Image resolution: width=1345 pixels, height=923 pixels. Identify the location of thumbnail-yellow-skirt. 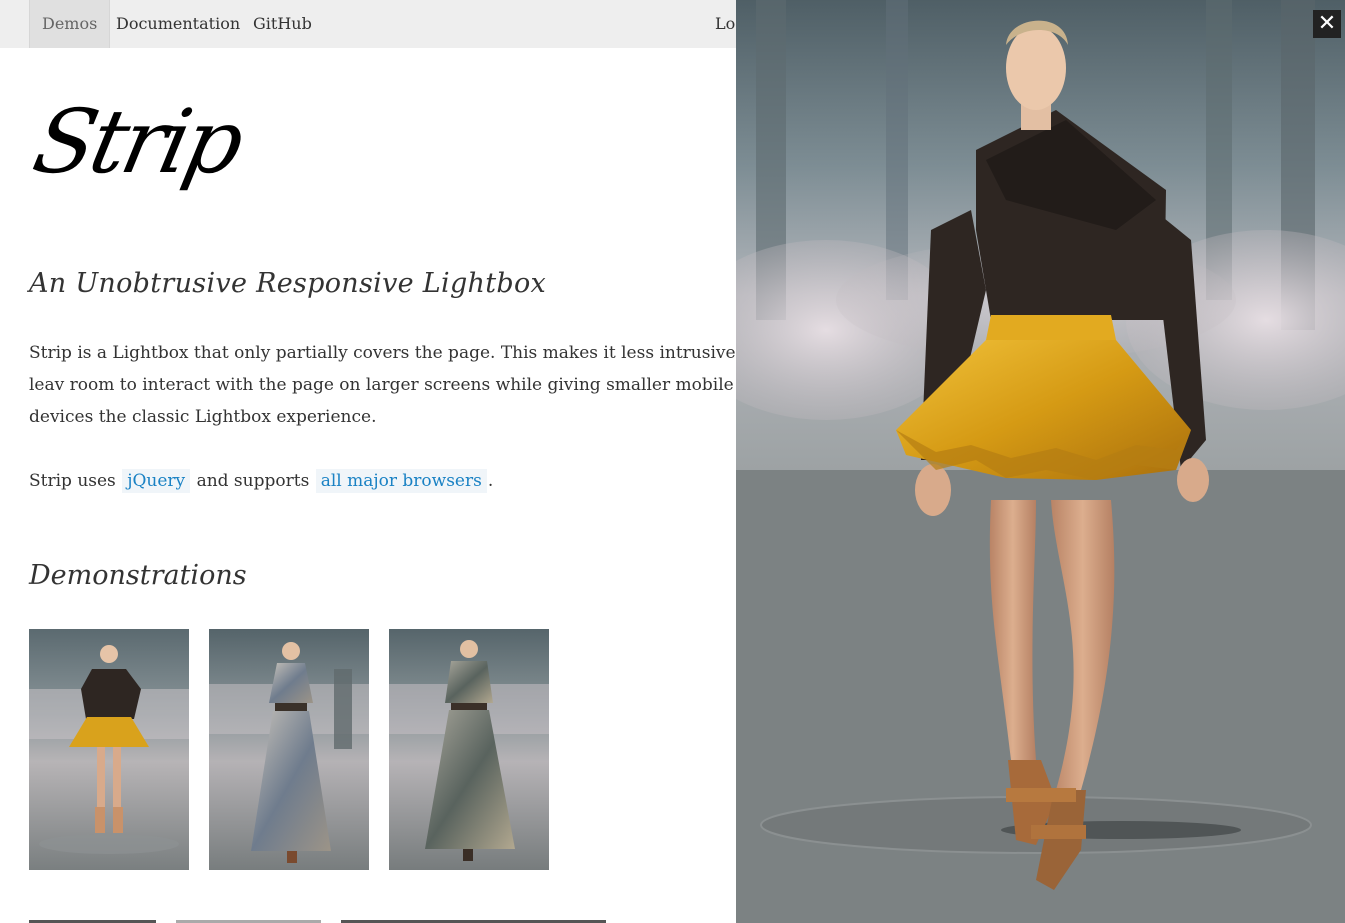
(109, 749).